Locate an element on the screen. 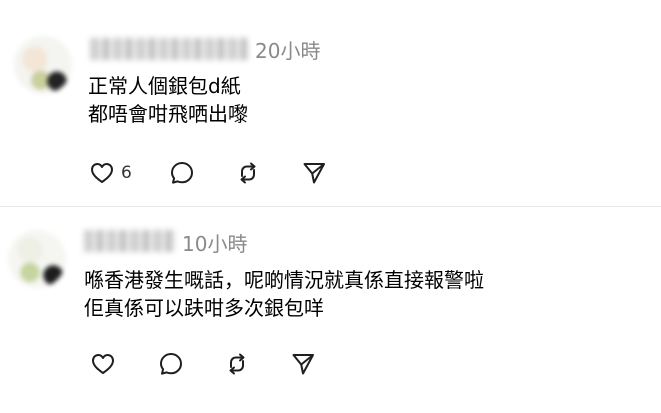 Image resolution: width=661 pixels, height=413 pixels. like-button: 6 is located at coordinates (128, 173).